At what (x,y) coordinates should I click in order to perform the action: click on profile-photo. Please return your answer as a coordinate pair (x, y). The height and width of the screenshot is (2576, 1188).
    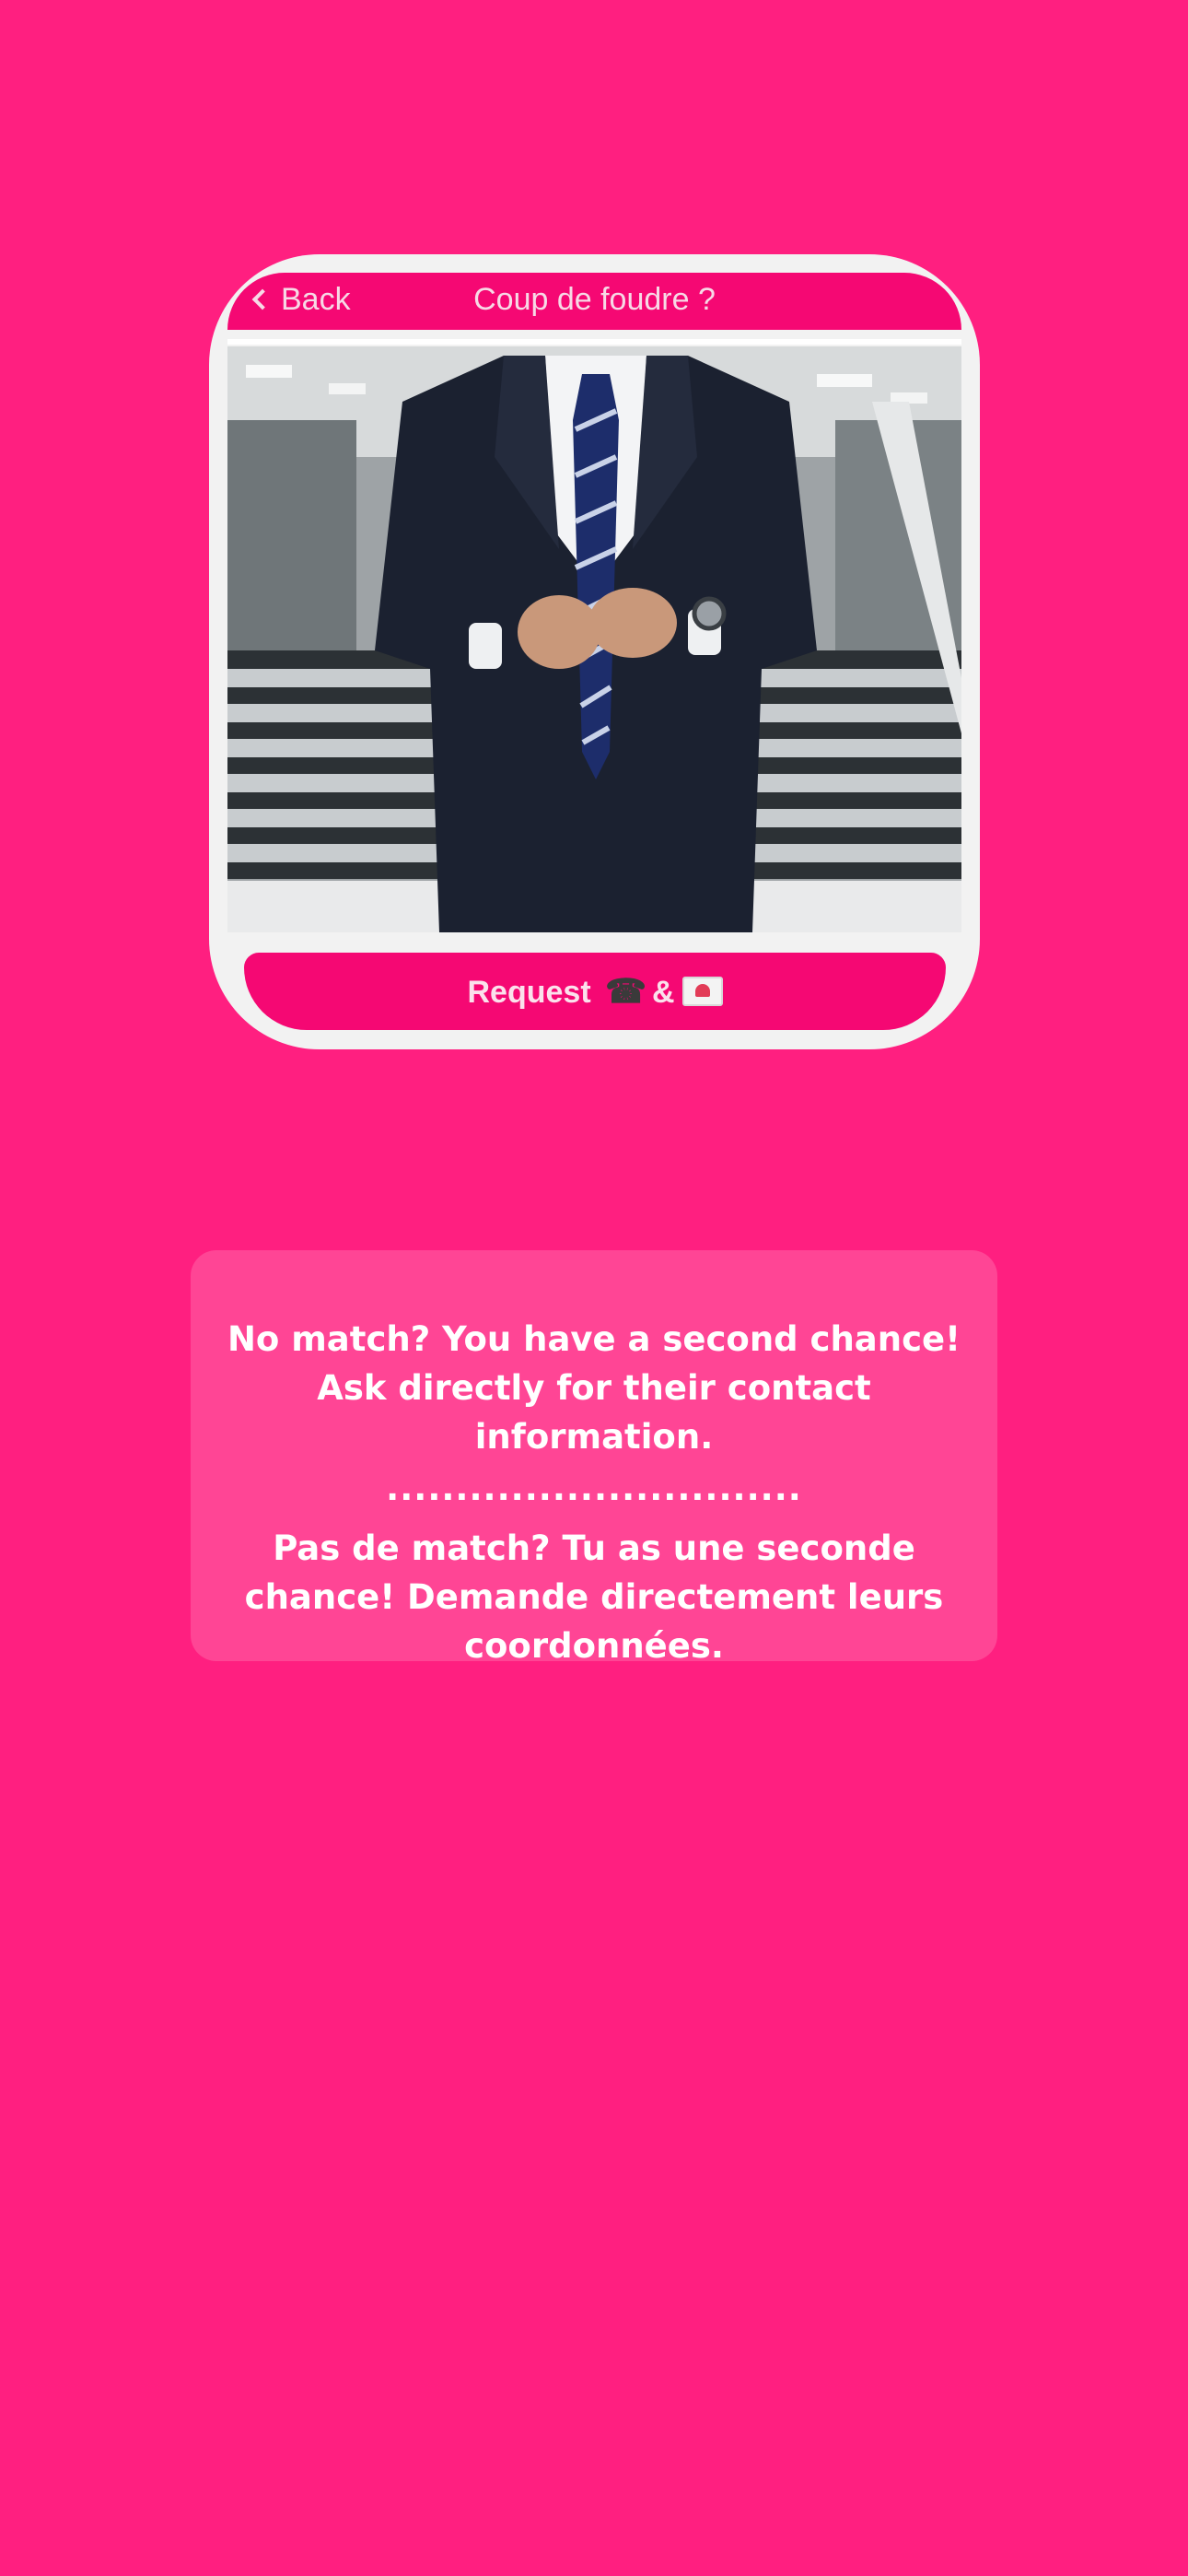
    Looking at the image, I should click on (594, 639).